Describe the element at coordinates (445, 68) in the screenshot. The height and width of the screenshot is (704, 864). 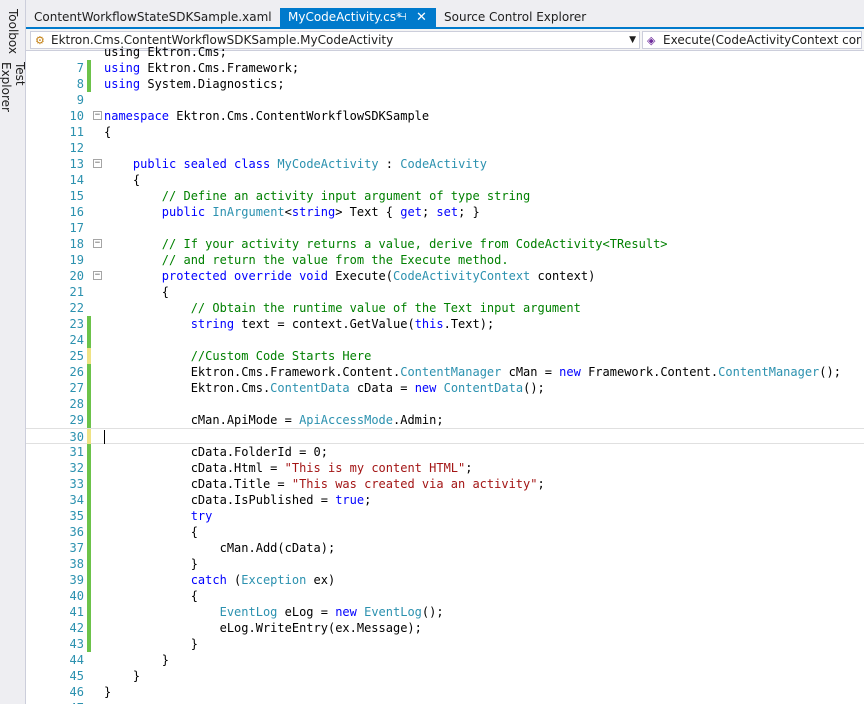
I see `code-line: 7 using Ektron.Cms.Framework;` at that location.